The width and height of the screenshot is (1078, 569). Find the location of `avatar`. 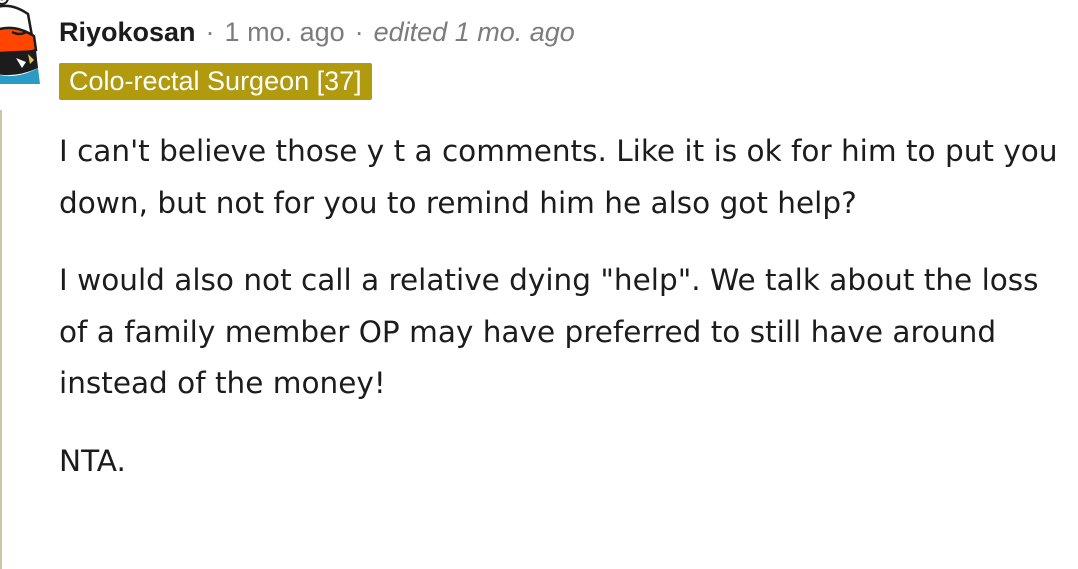

avatar is located at coordinates (21, 44).